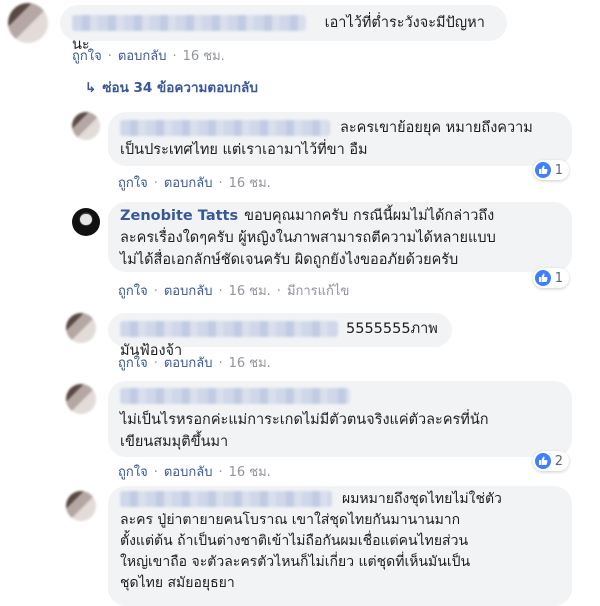 The width and height of the screenshot is (600, 606). I want to click on comment-actions: ถูกใจ · ตอบกลับ · 16 ชม., so click(148, 56).